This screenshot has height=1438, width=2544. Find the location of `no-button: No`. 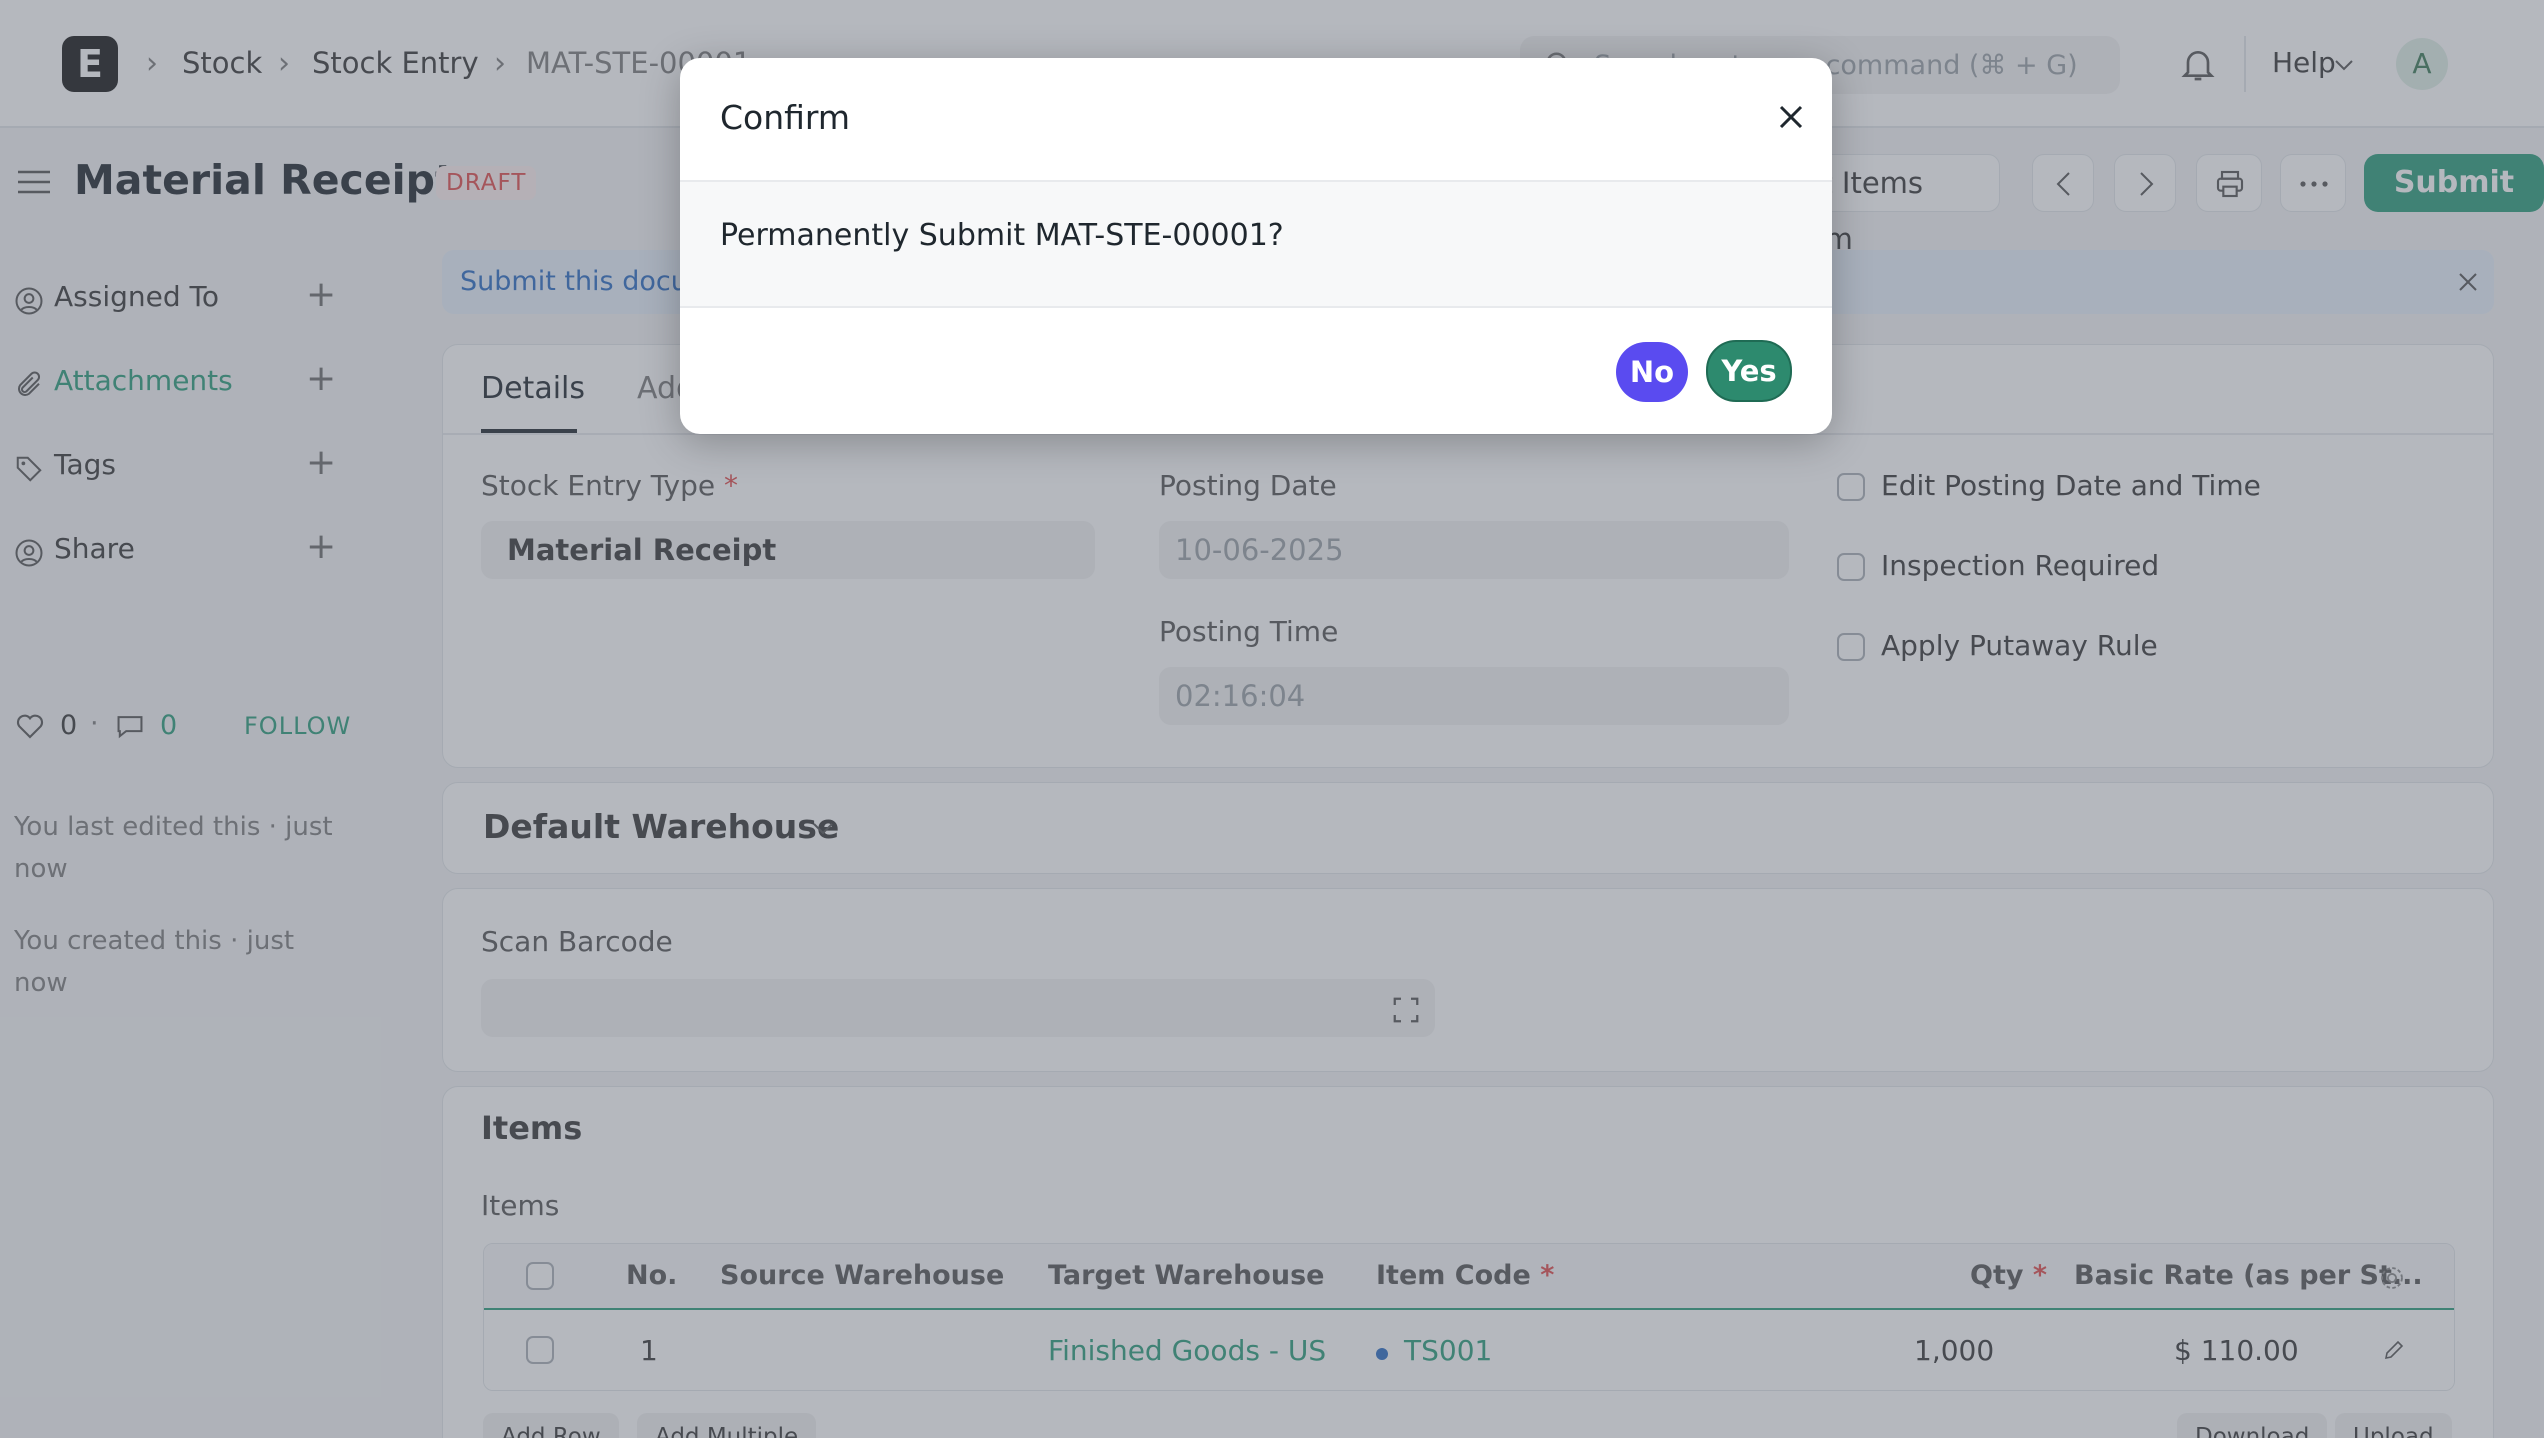

no-button: No is located at coordinates (1652, 372).